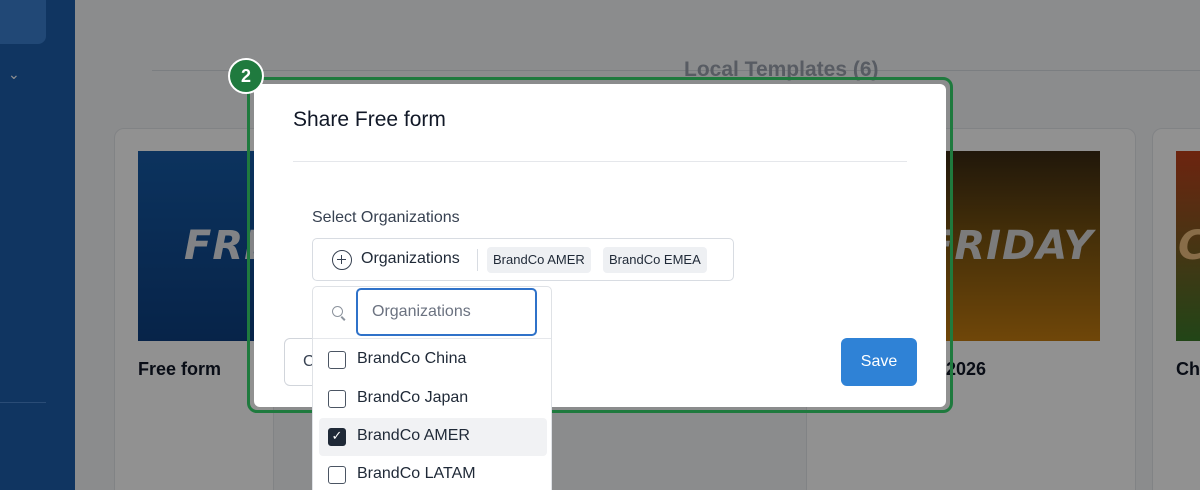  Describe the element at coordinates (246, 76) in the screenshot. I see `step-number-badge: 2` at that location.